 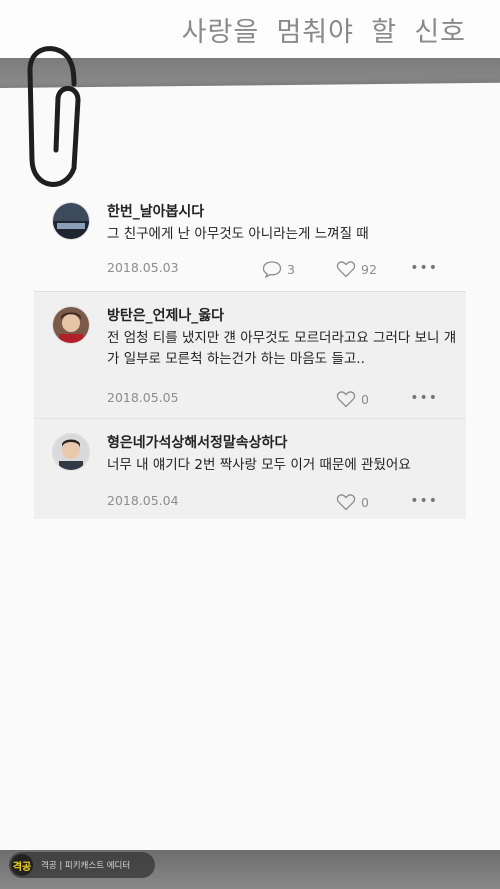 What do you see at coordinates (286, 502) in the screenshot?
I see `comment-meta: 2018.05.04 0 •••` at bounding box center [286, 502].